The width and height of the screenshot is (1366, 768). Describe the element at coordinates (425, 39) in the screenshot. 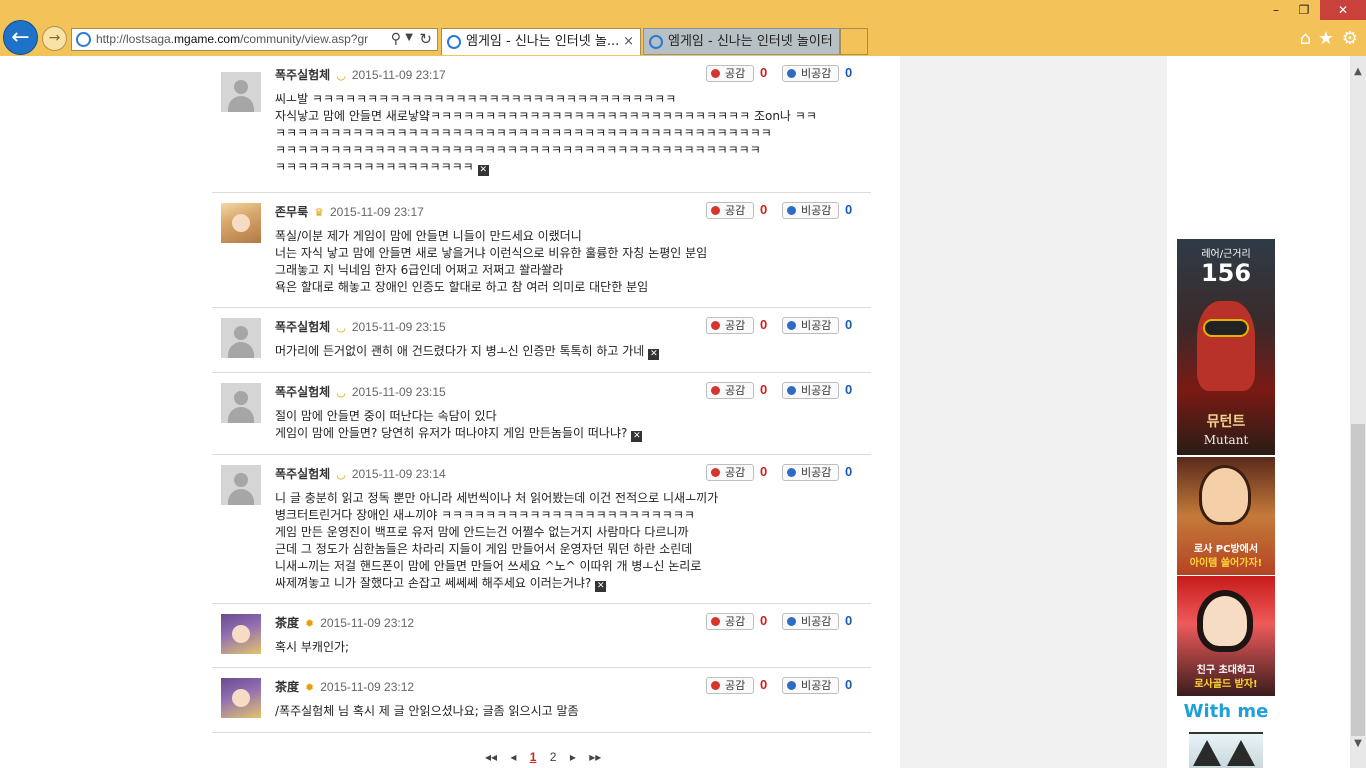

I see `refresh-icon: ↻` at that location.